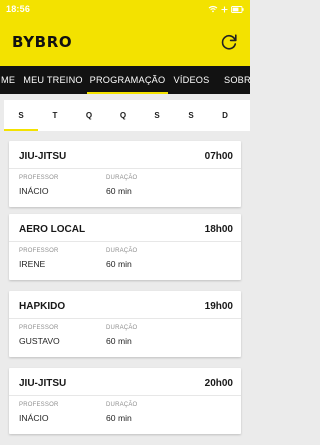 The image size is (320, 445). I want to click on class-time: 18h00, so click(218, 229).